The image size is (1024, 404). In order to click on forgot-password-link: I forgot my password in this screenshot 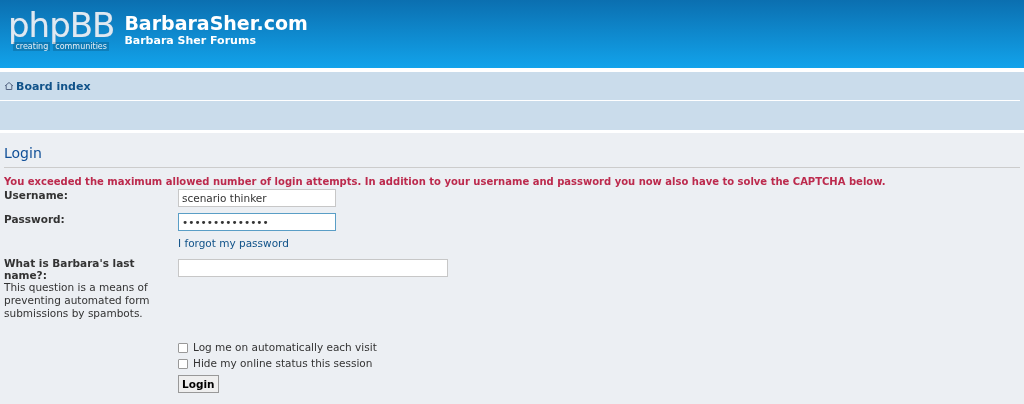, I will do `click(233, 243)`.